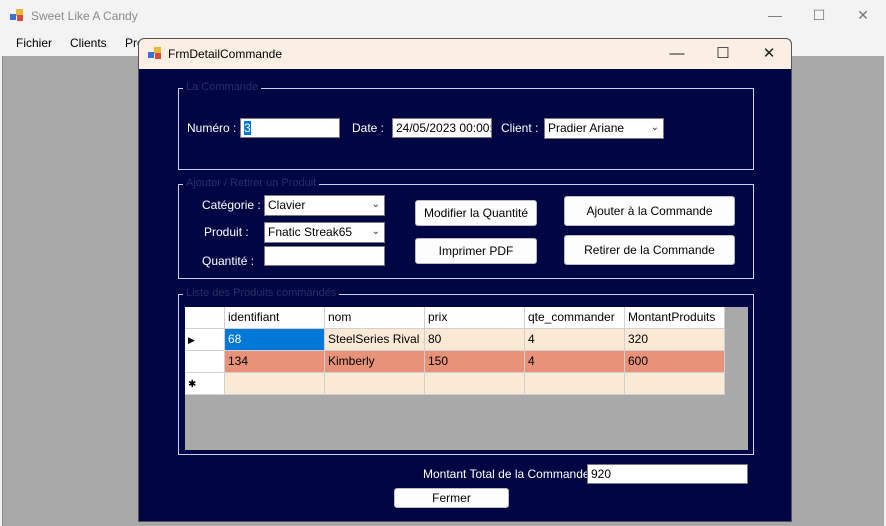  Describe the element at coordinates (675, 340) in the screenshot. I see `table-cell: 320` at that location.